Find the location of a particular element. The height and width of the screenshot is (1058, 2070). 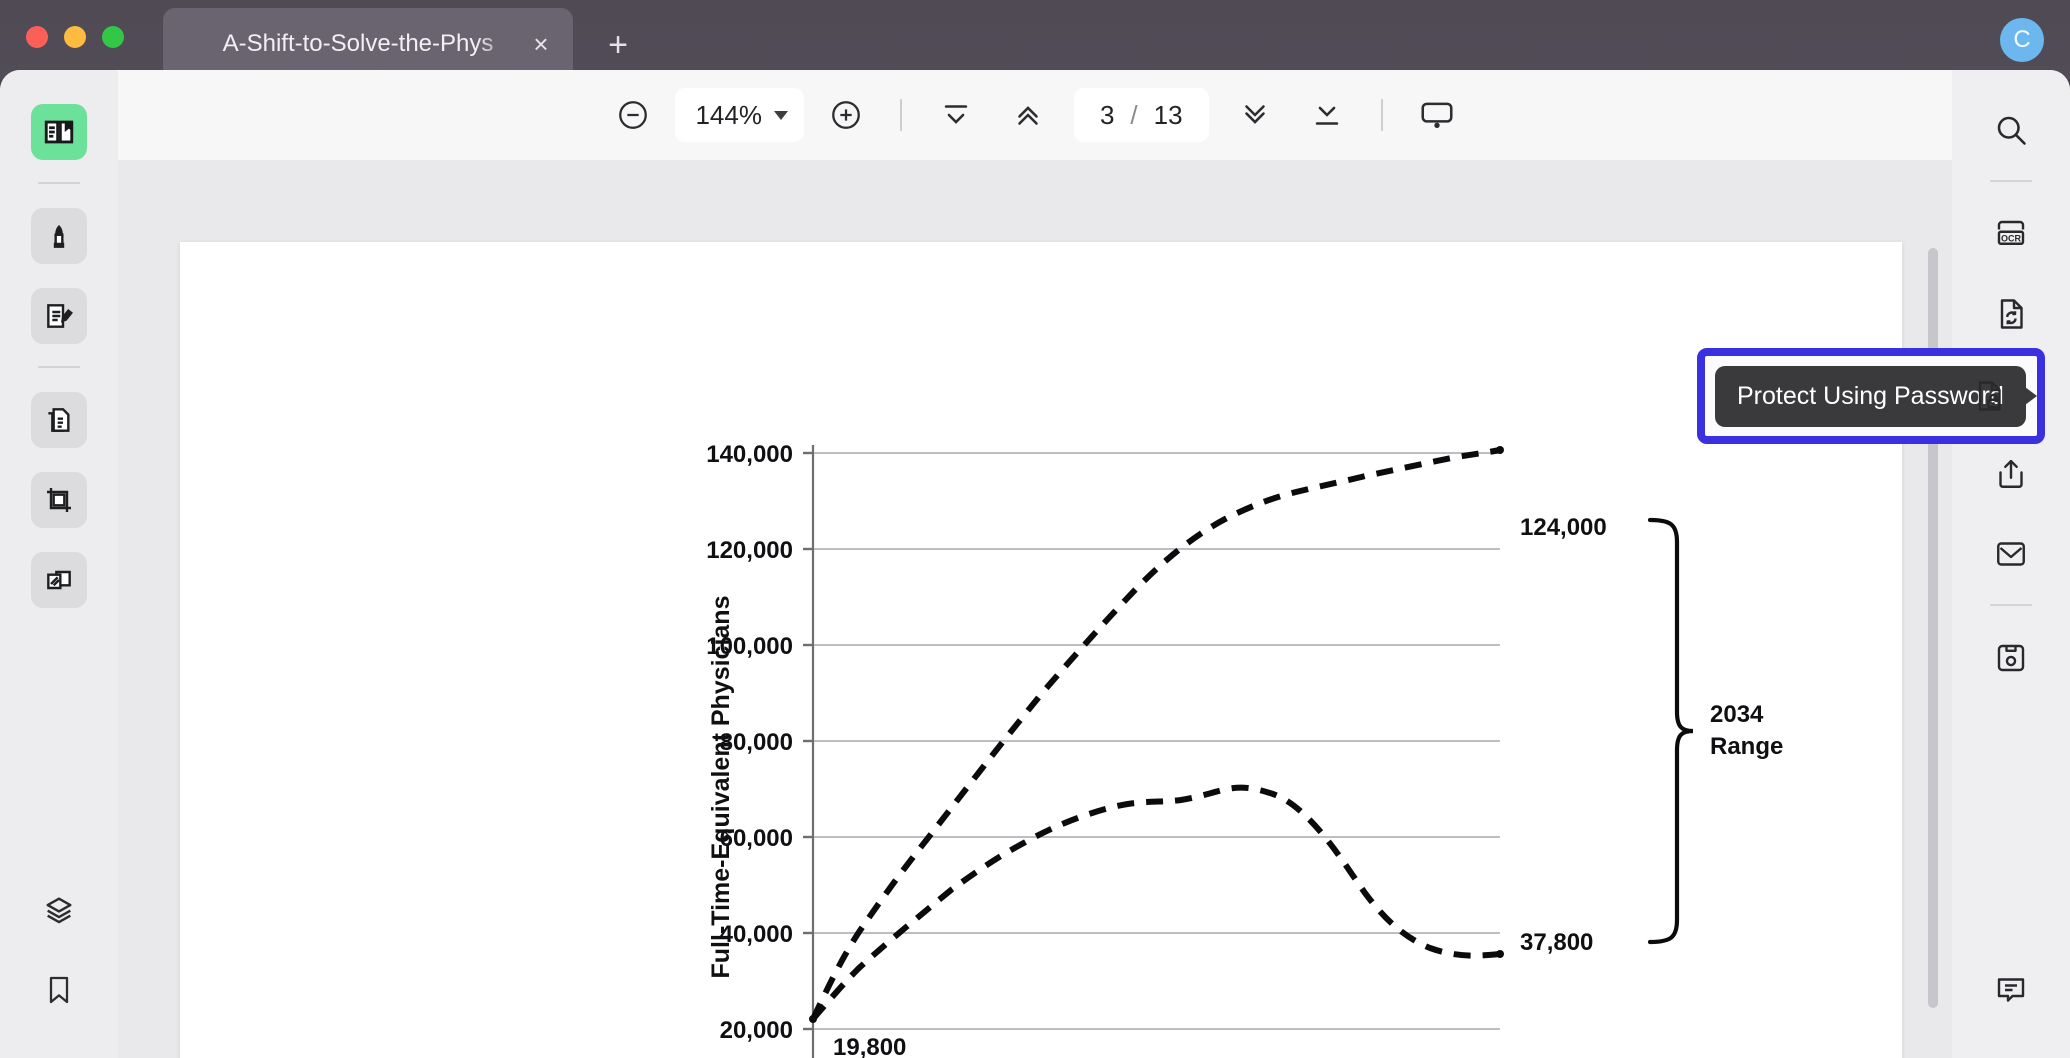

bookmark-icon is located at coordinates (59, 990).